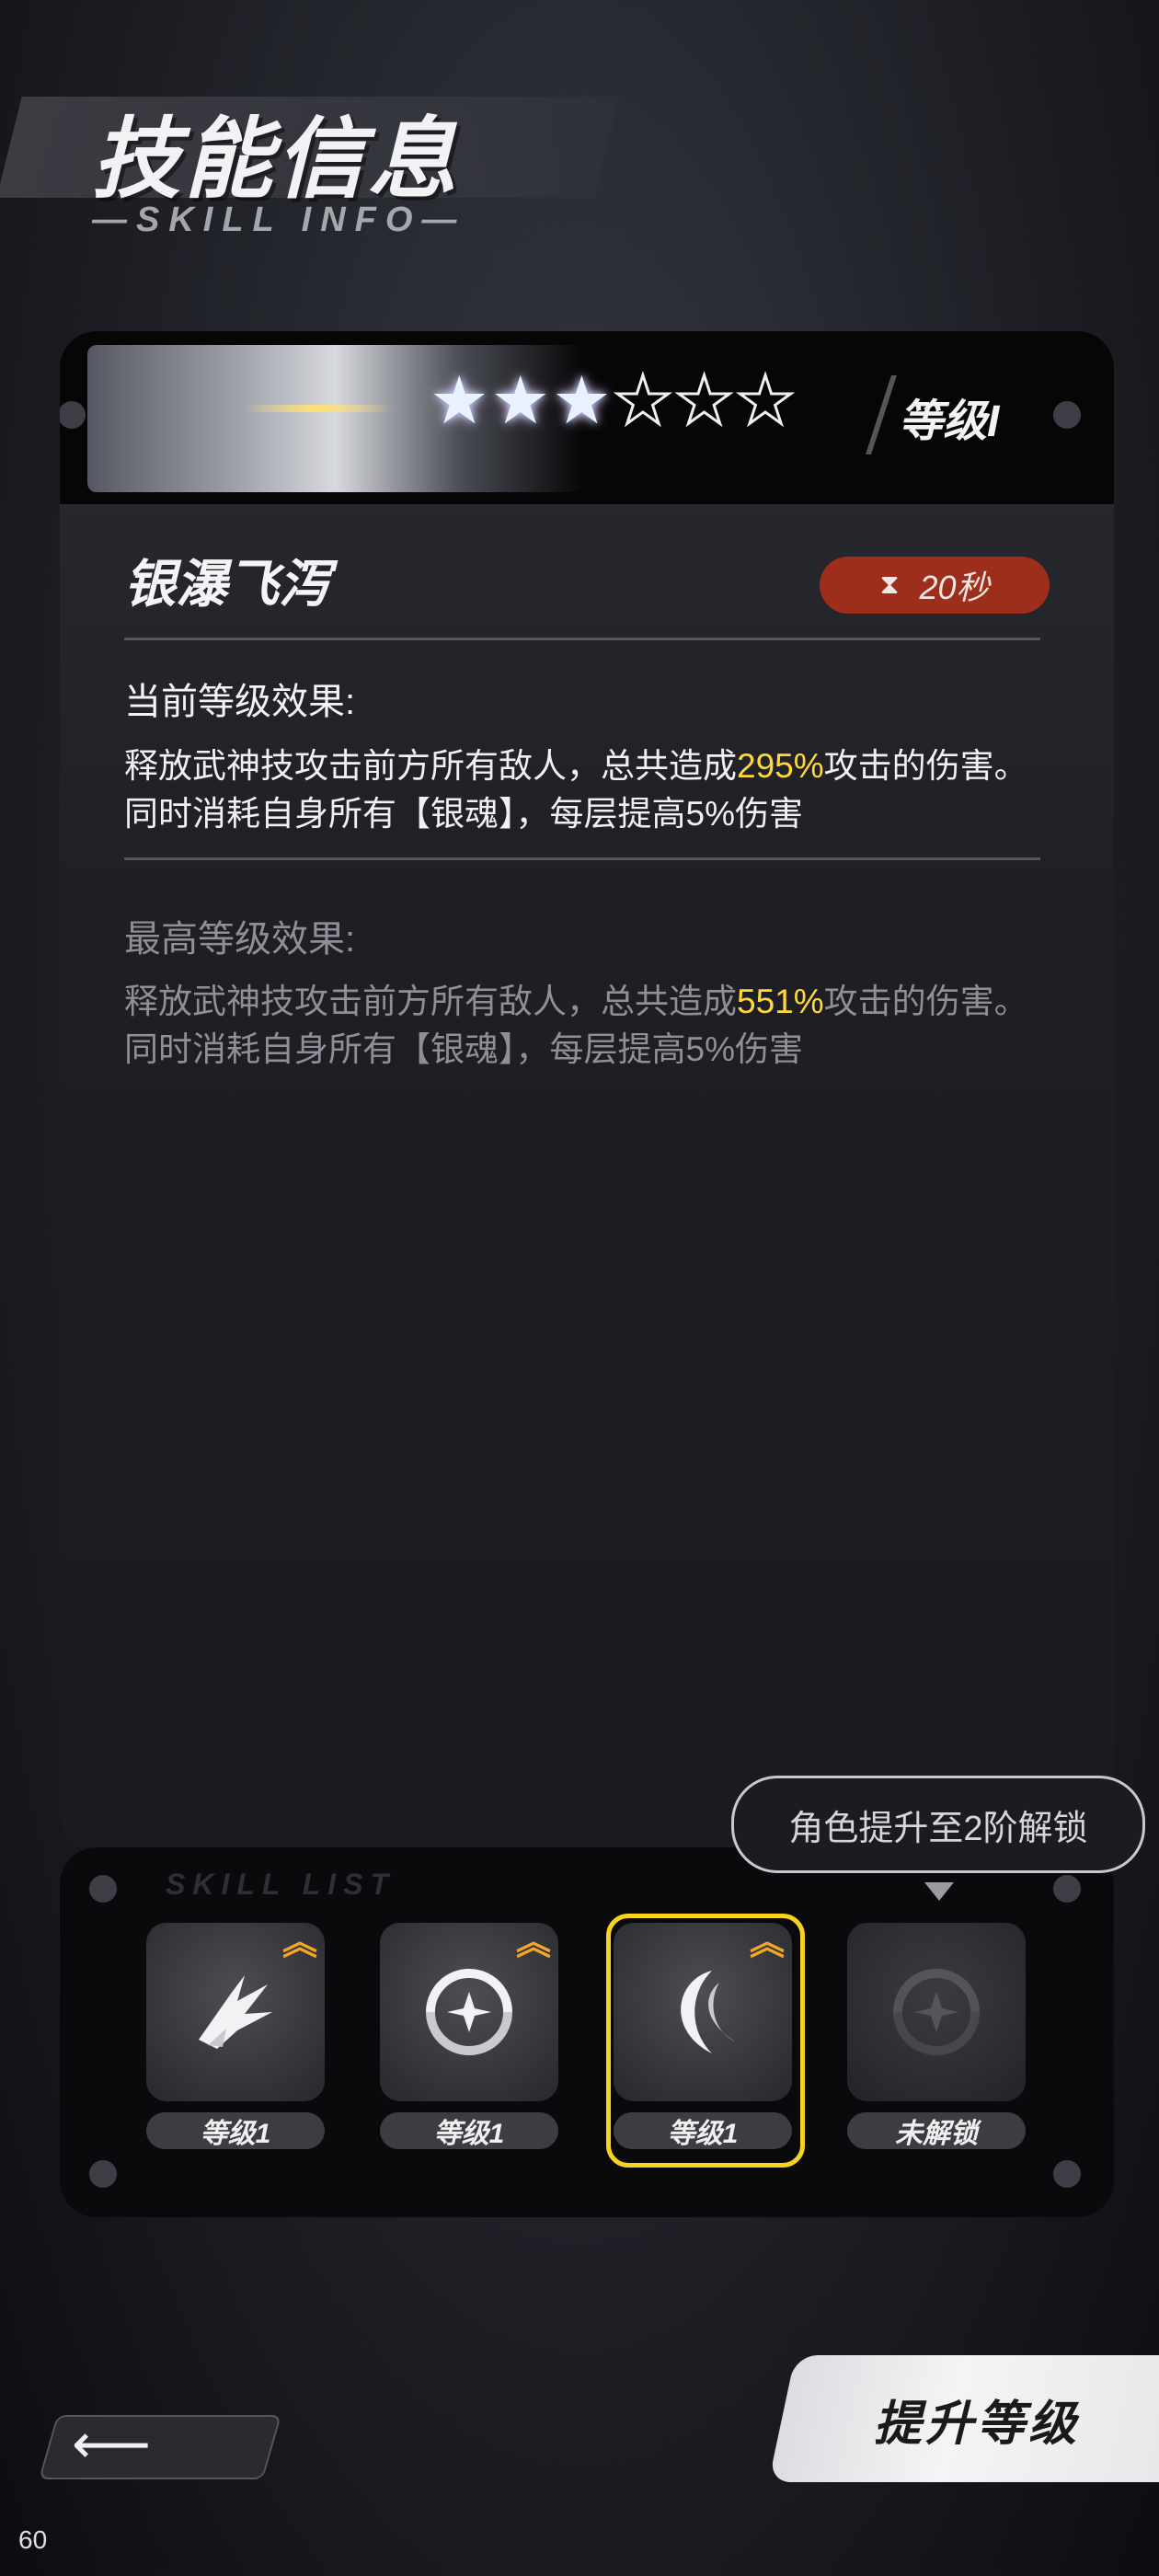  I want to click on crescent-slash-icon: ︽, so click(703, 2012).